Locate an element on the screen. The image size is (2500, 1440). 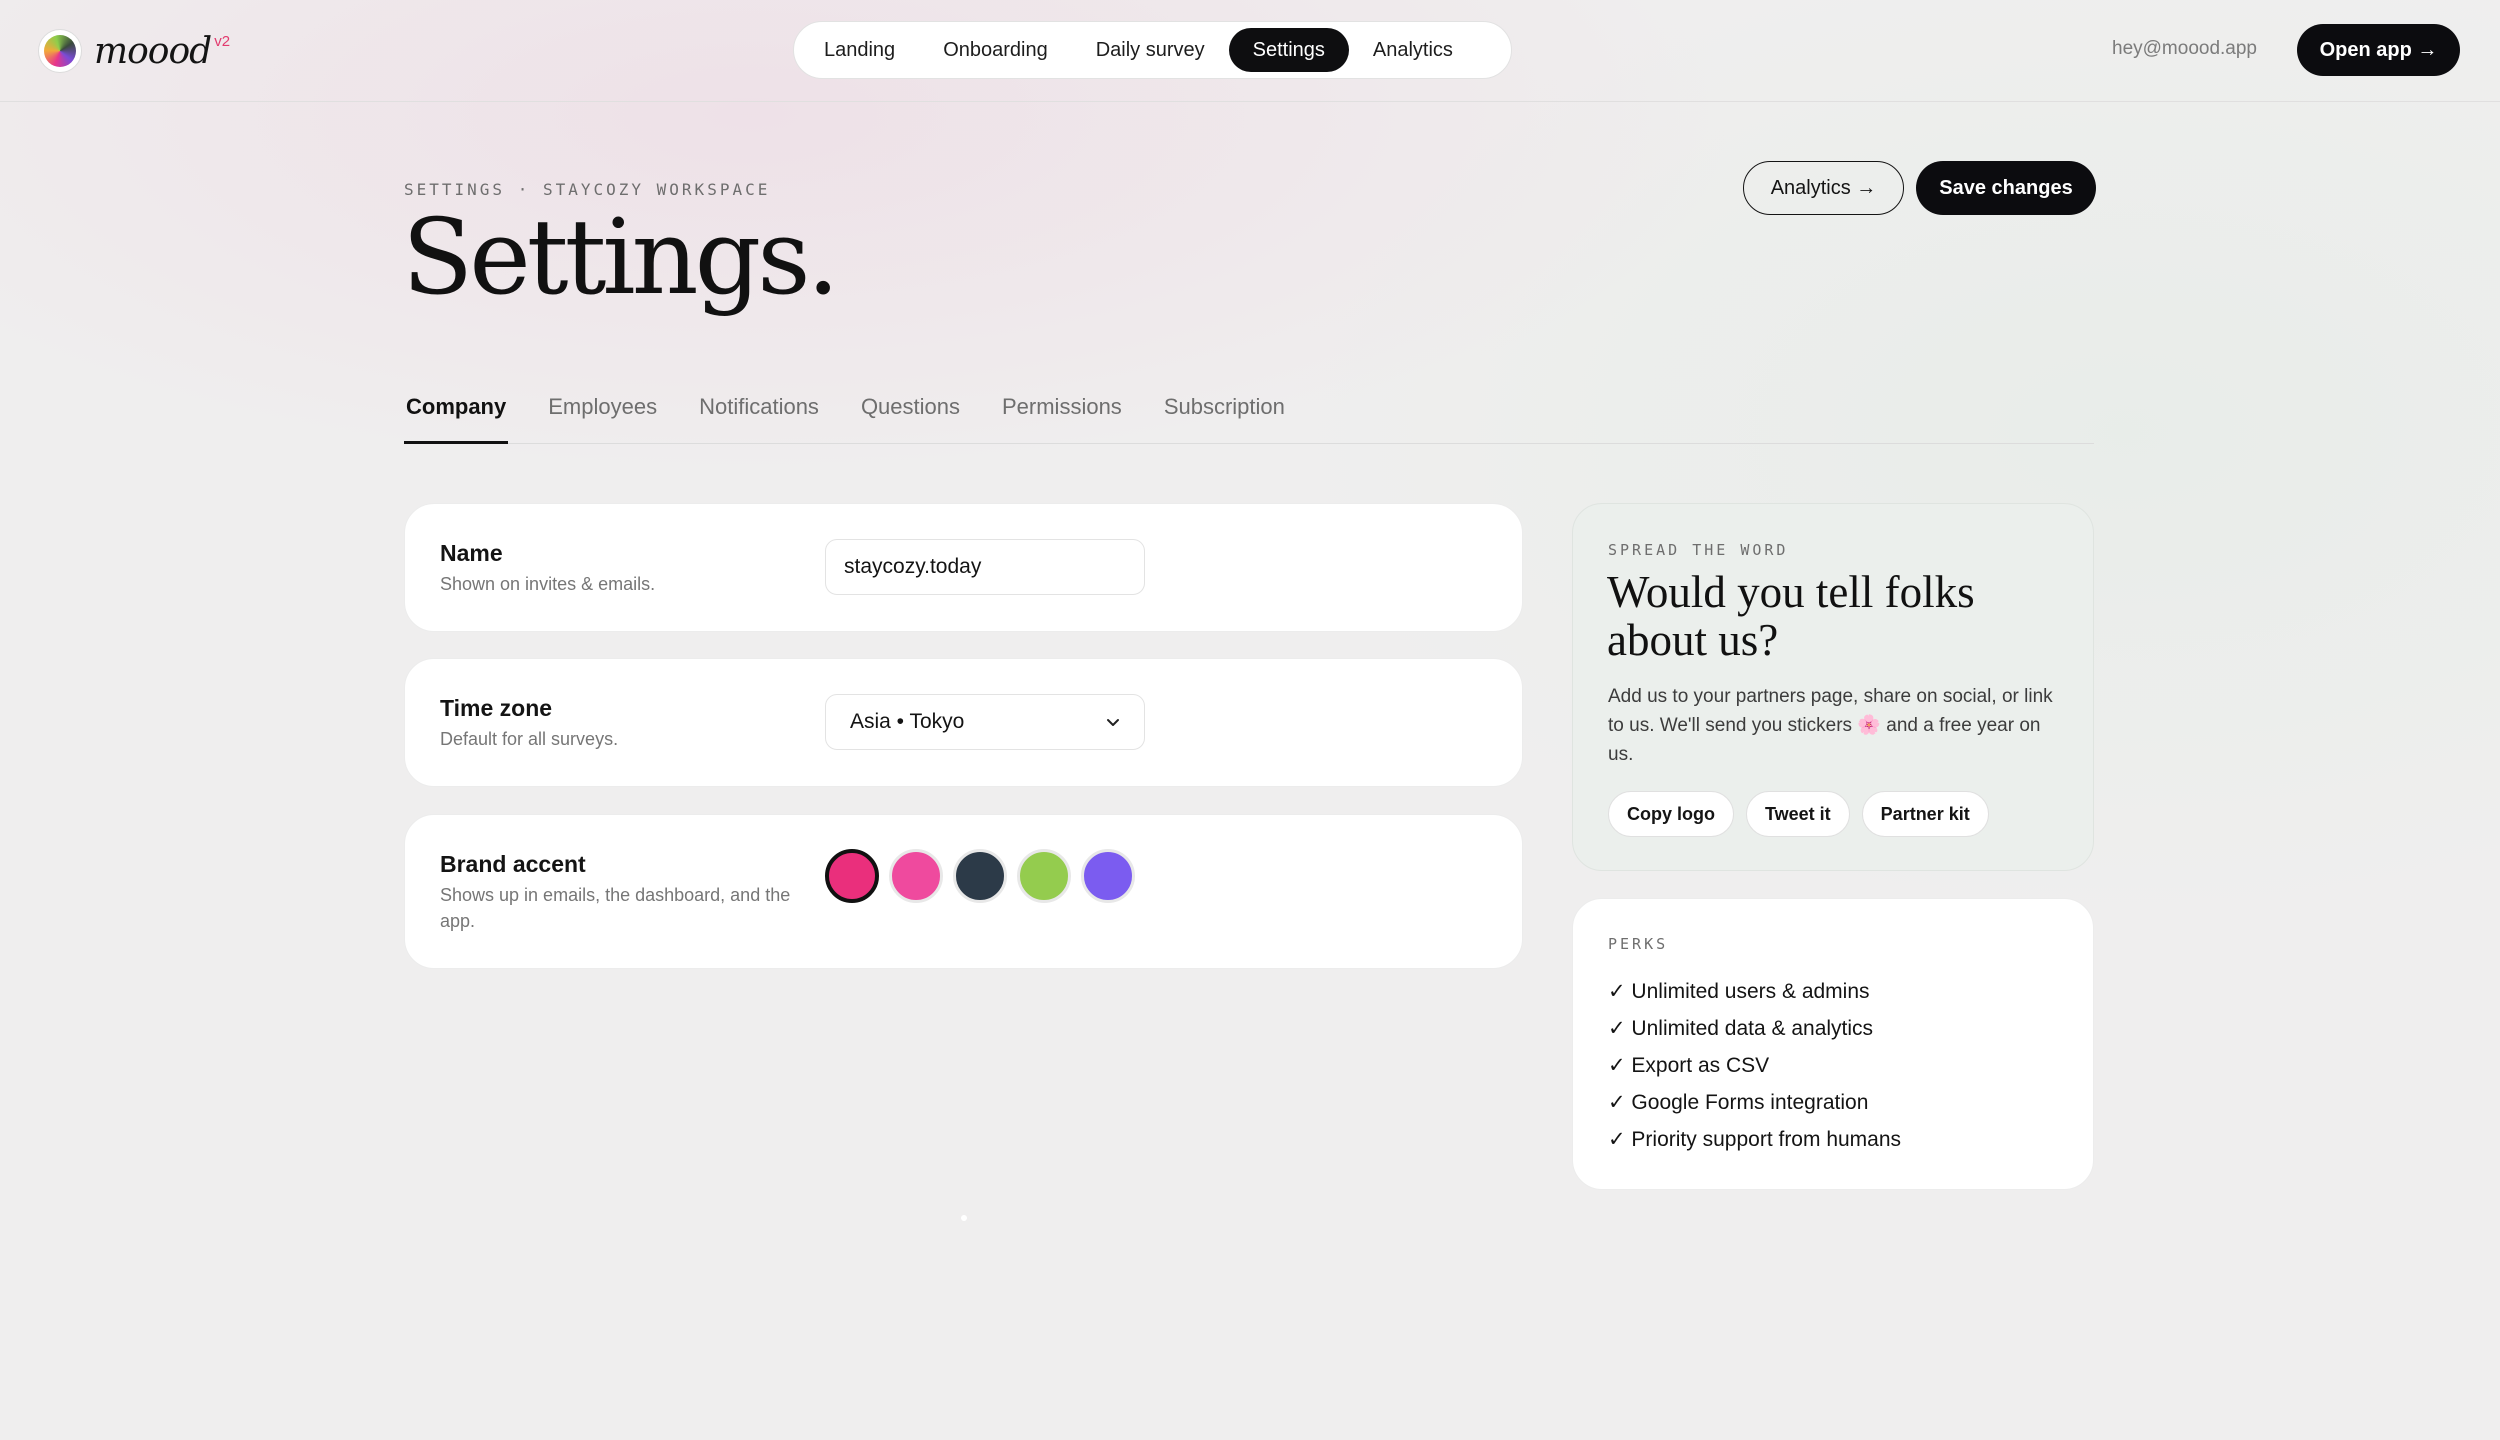
name-label: Name is located at coordinates (471, 553).